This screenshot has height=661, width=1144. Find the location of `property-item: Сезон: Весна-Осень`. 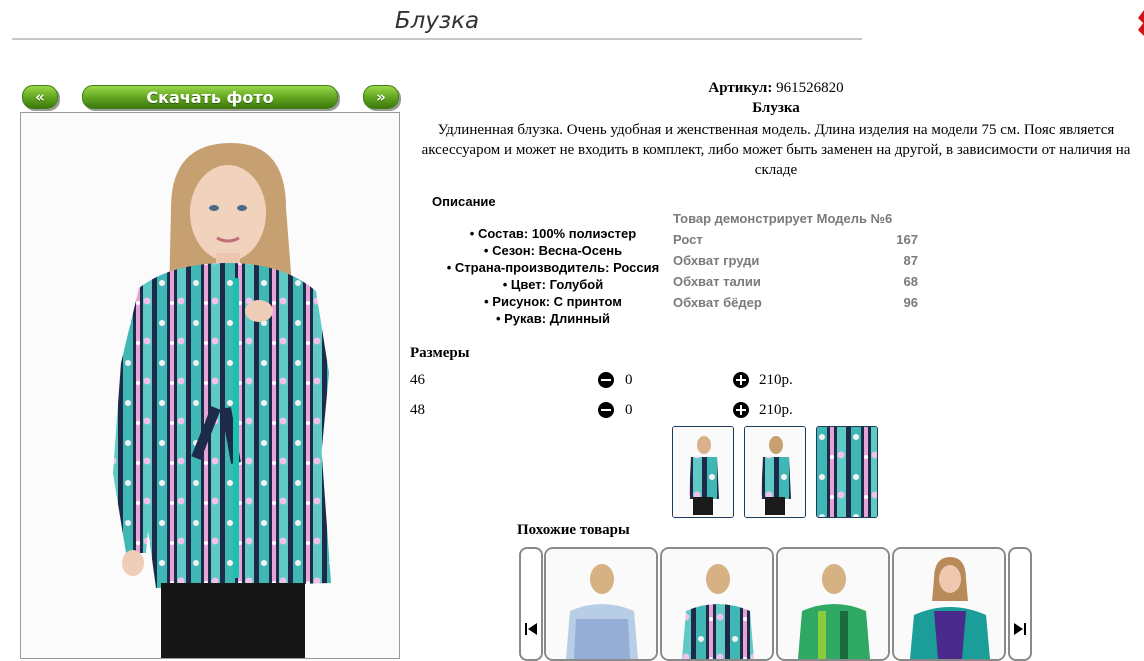

property-item: Сезон: Весна-Осень is located at coordinates (553, 250).